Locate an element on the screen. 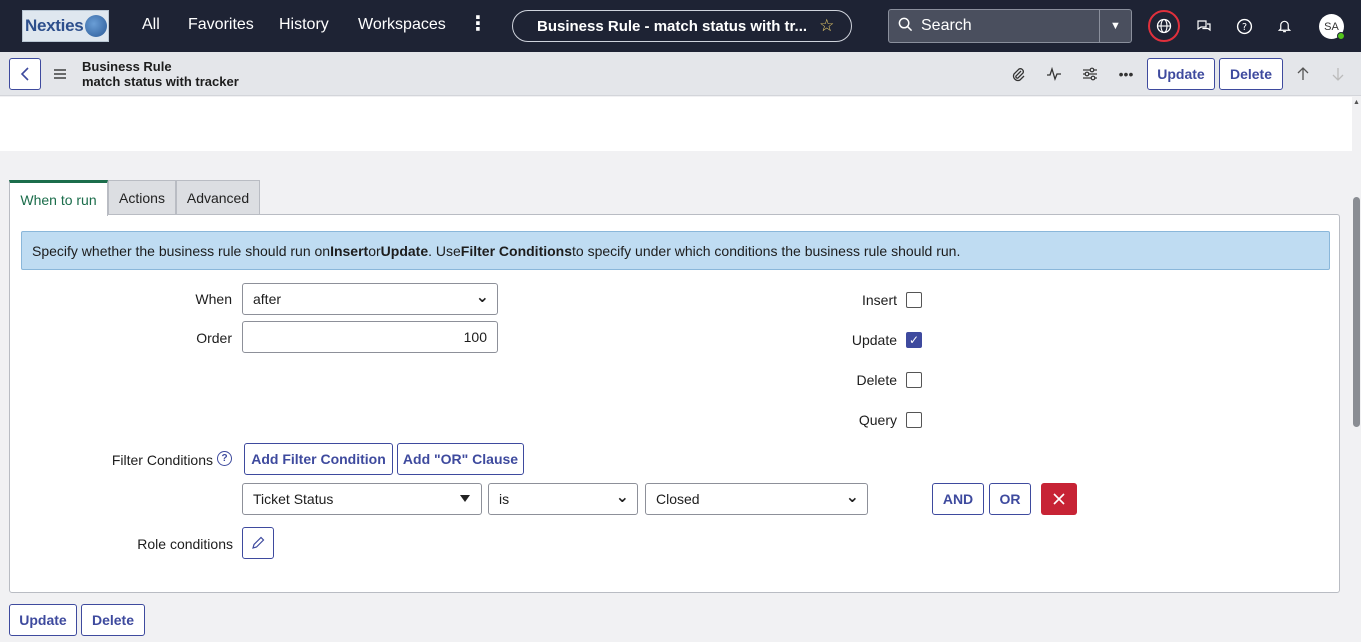 Image resolution: width=1361 pixels, height=642 pixels. when-value: after is located at coordinates (267, 299).